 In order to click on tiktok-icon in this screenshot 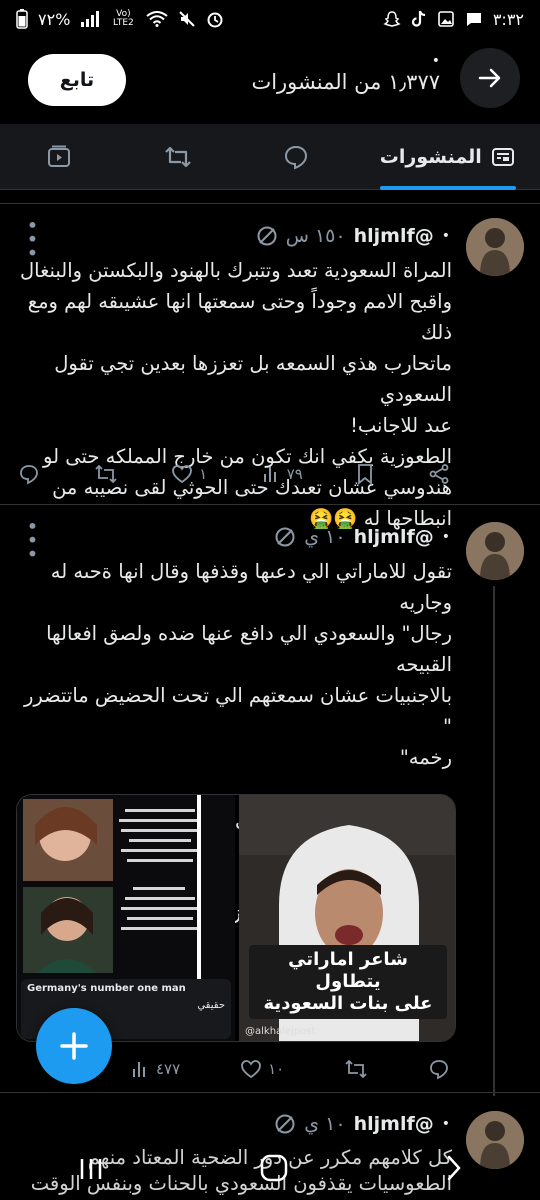, I will do `click(419, 19)`.